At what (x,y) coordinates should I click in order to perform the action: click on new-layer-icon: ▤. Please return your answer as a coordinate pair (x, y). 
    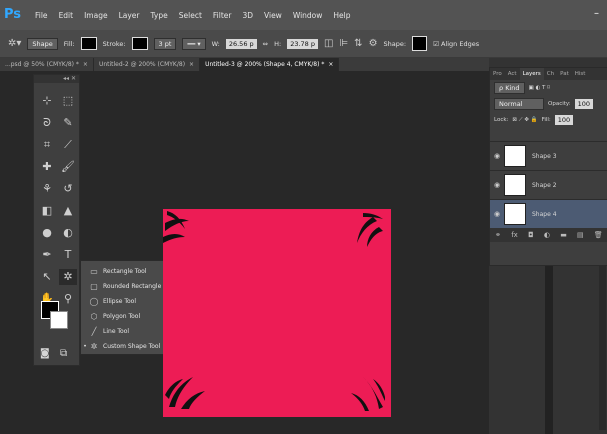
    Looking at the image, I should click on (580, 235).